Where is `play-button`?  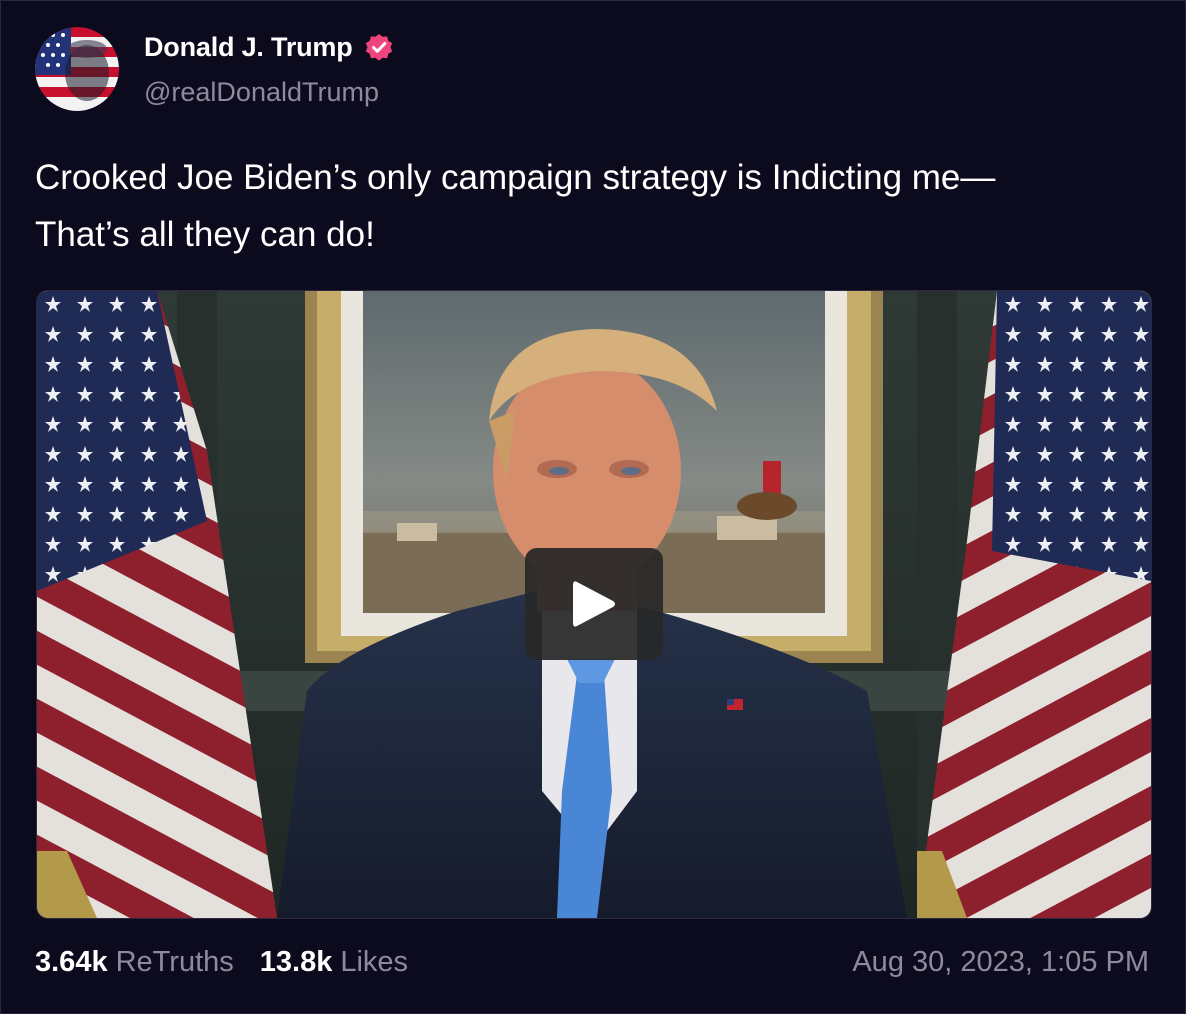
play-button is located at coordinates (594, 604).